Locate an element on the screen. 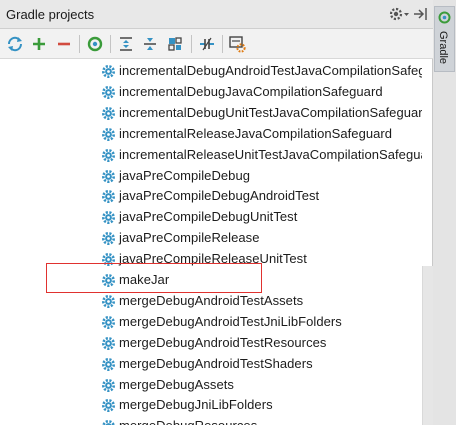  group-modules-icon is located at coordinates (175, 44).